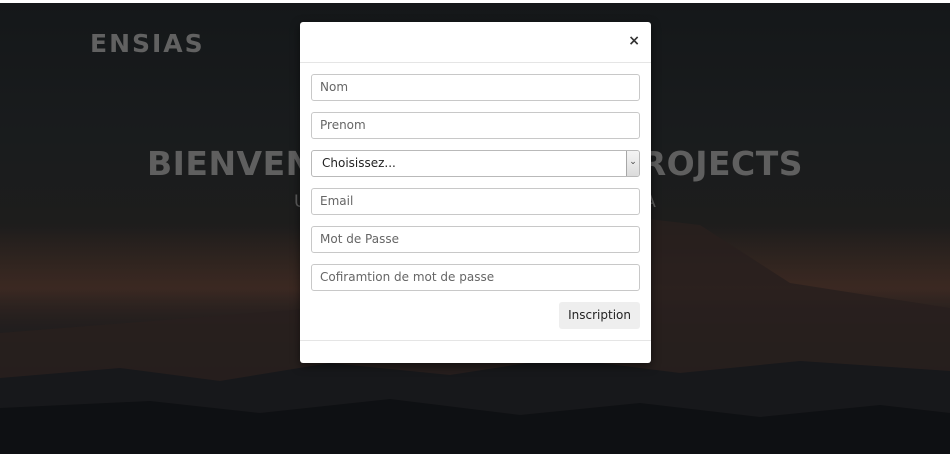  Describe the element at coordinates (632, 163) in the screenshot. I see `chevron-down-icon: ⌄` at that location.